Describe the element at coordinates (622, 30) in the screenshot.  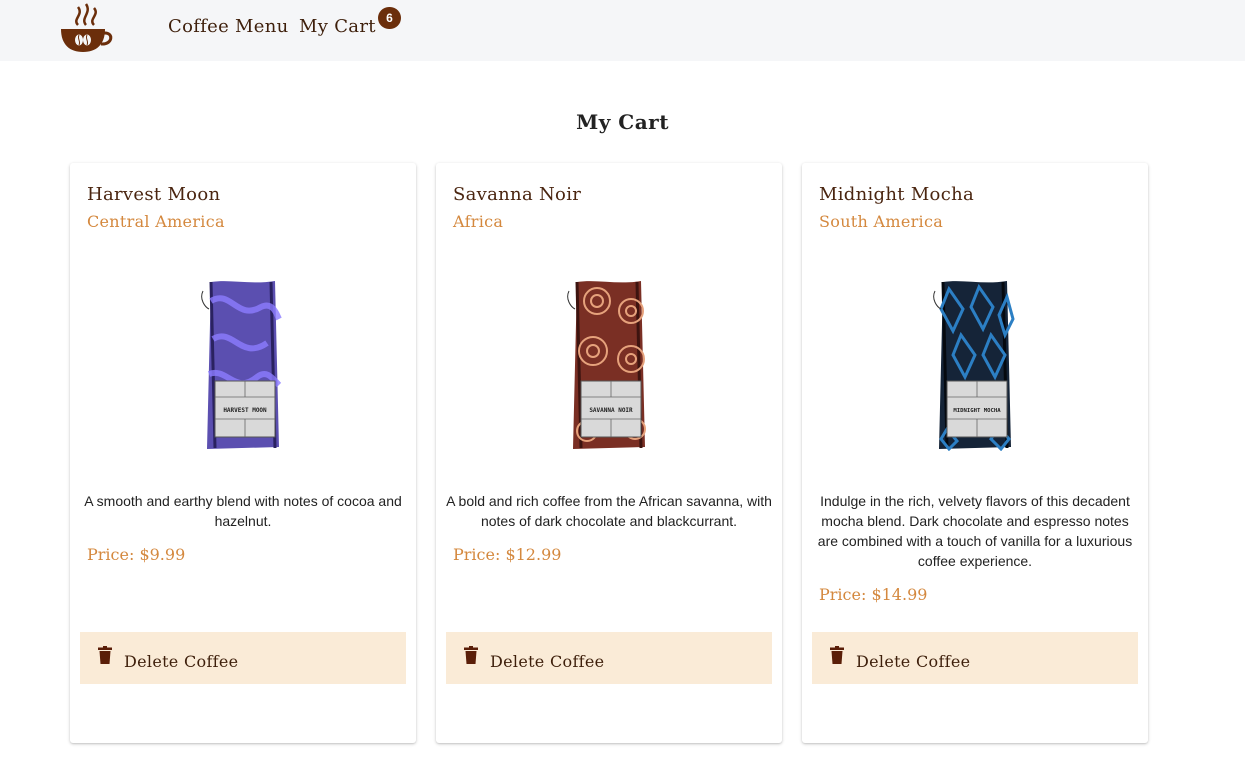
I see `navbar: Coffee Menu My Cart 6` at that location.